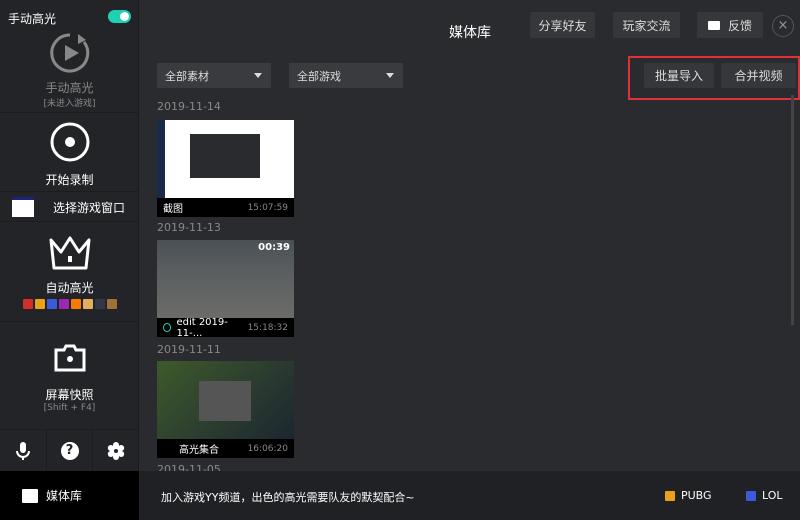  Describe the element at coordinates (30, 495) in the screenshot. I see `image-icon` at that location.